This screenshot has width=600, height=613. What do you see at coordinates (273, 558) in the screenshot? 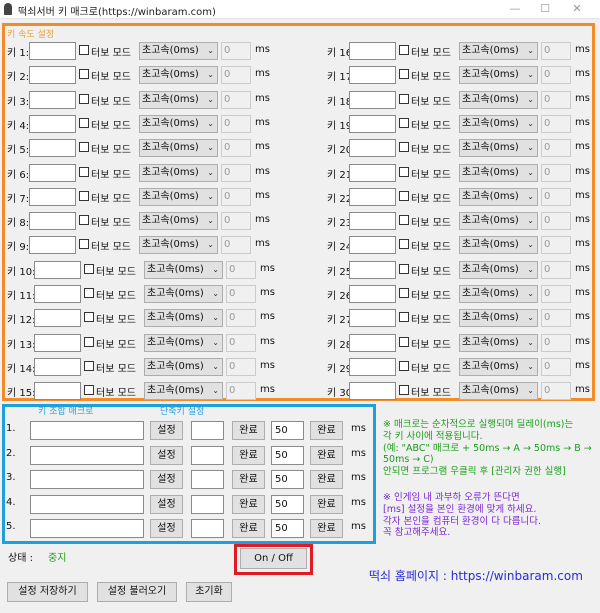
I see `onoff-button: On / Off` at bounding box center [273, 558].